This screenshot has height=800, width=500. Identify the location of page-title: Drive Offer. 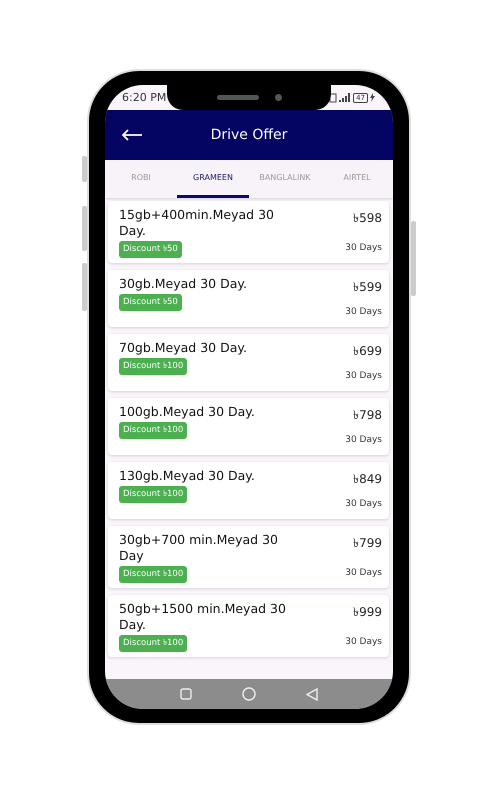
(249, 135).